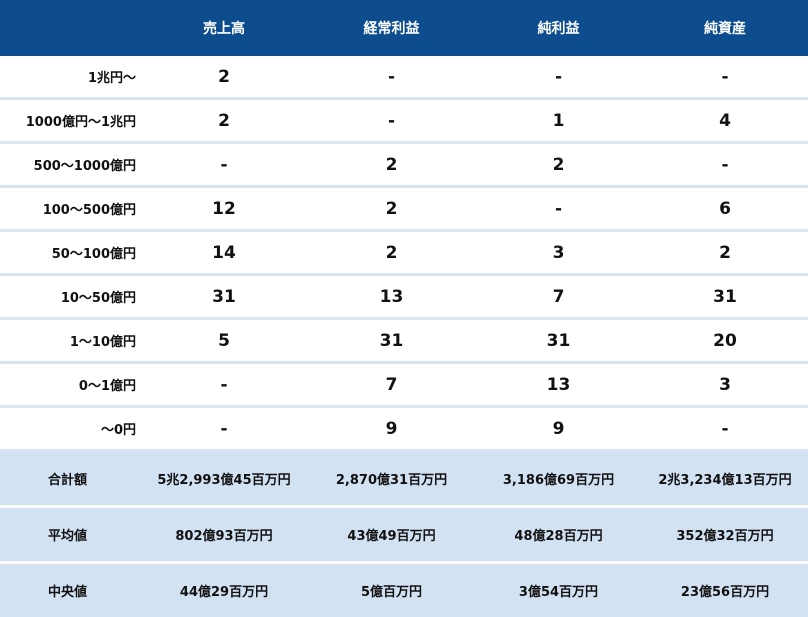  What do you see at coordinates (558, 28) in the screenshot?
I see `header-net-profit: 純利益` at bounding box center [558, 28].